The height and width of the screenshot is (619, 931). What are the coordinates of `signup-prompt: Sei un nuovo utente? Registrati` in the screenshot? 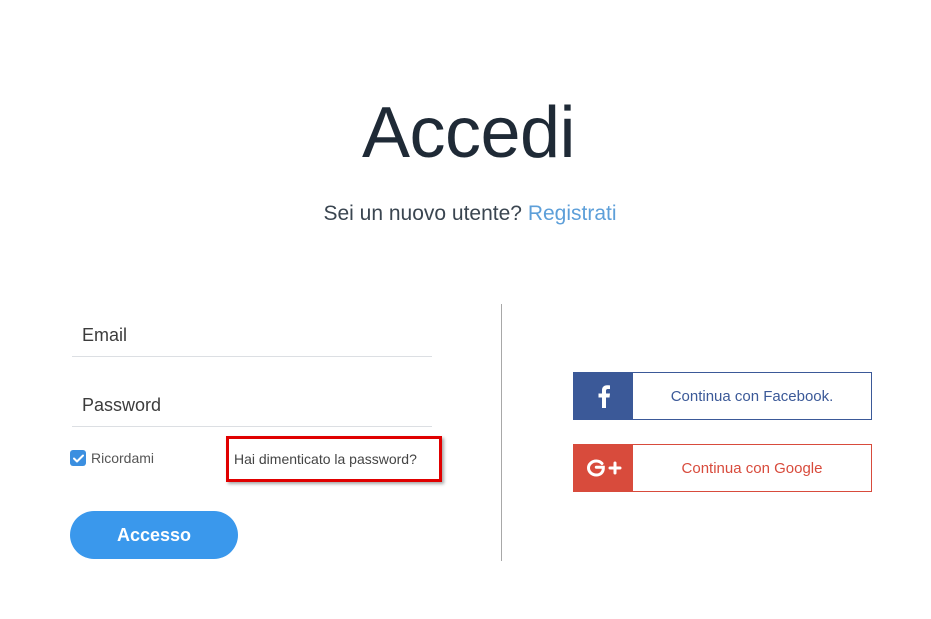 It's located at (465, 214).